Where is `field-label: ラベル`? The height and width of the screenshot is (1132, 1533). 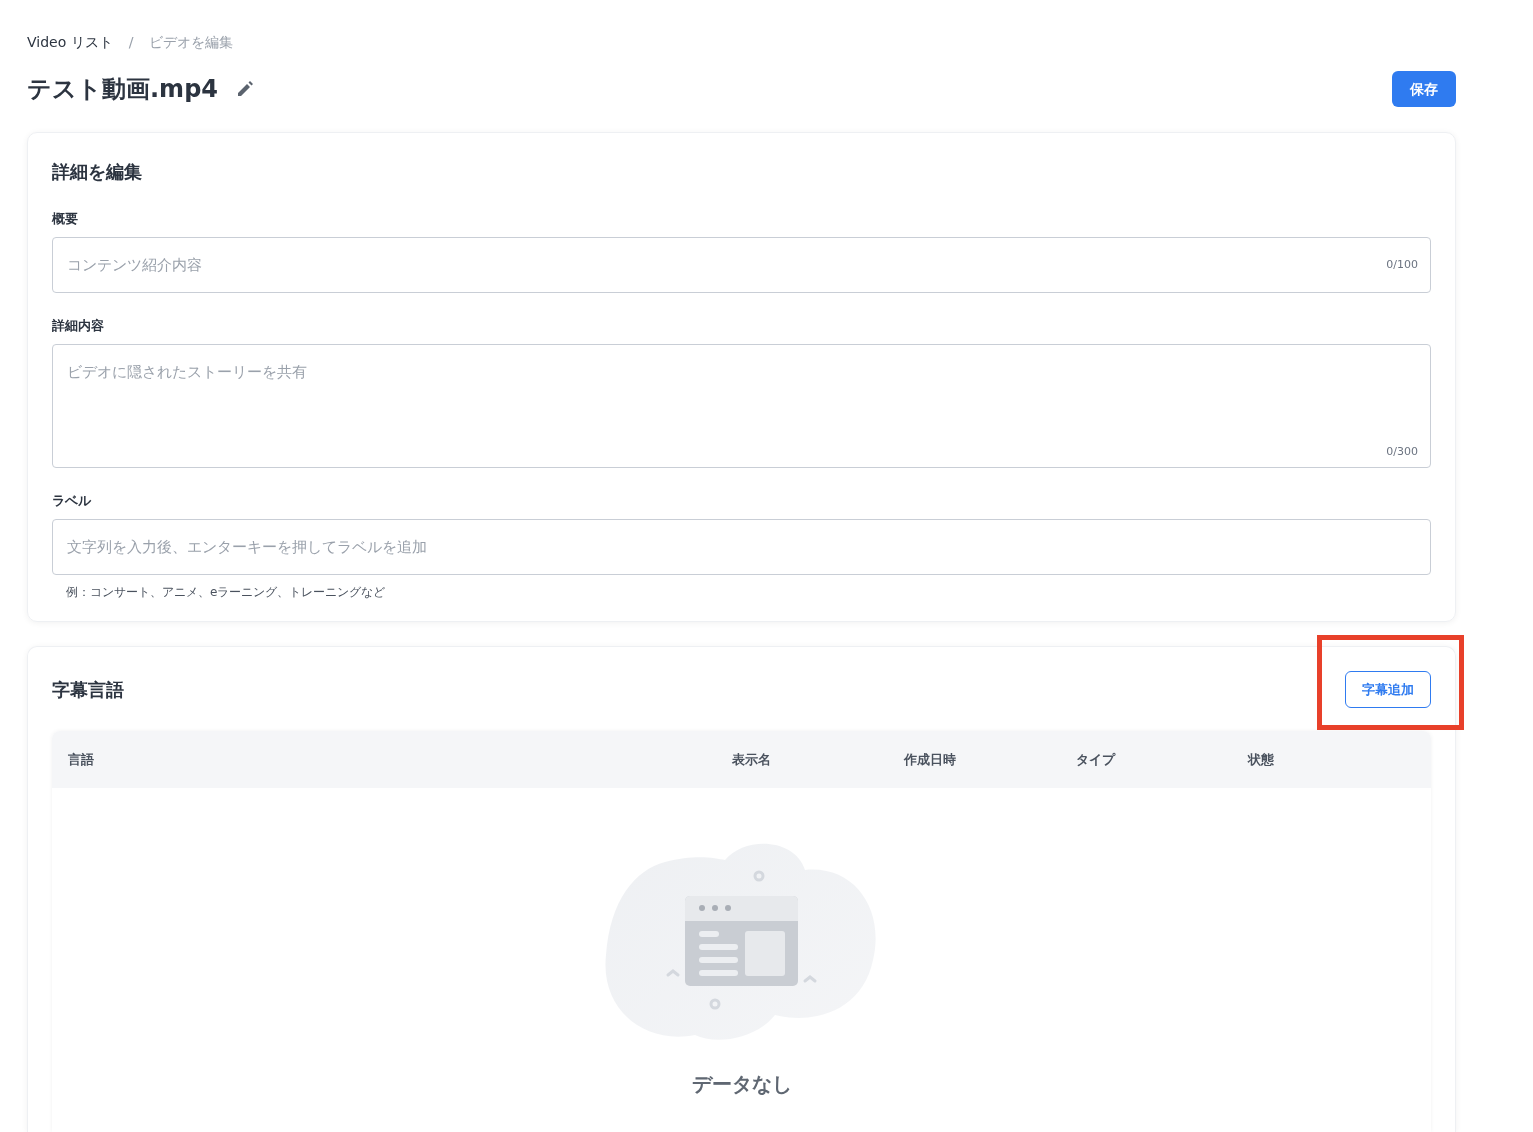 field-label: ラベル is located at coordinates (72, 501).